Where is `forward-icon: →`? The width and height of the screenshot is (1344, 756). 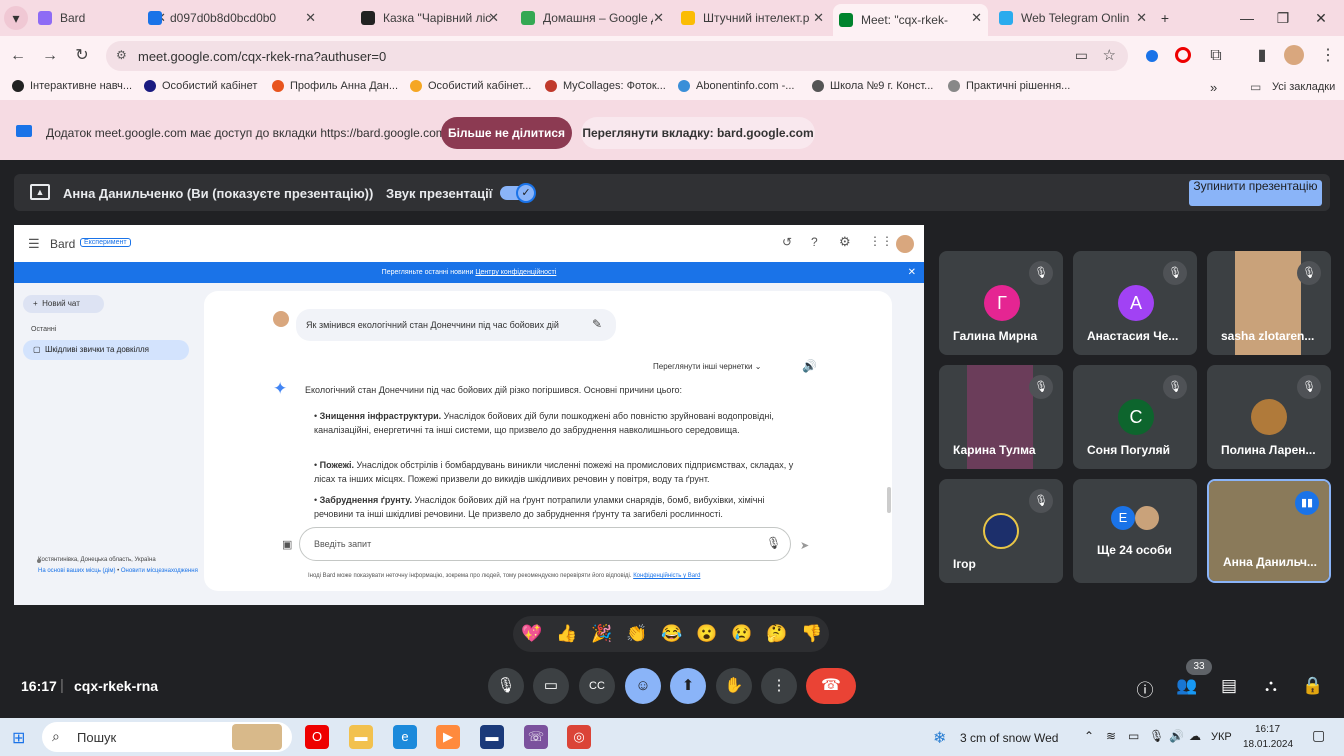
forward-icon: → is located at coordinates (50, 56).